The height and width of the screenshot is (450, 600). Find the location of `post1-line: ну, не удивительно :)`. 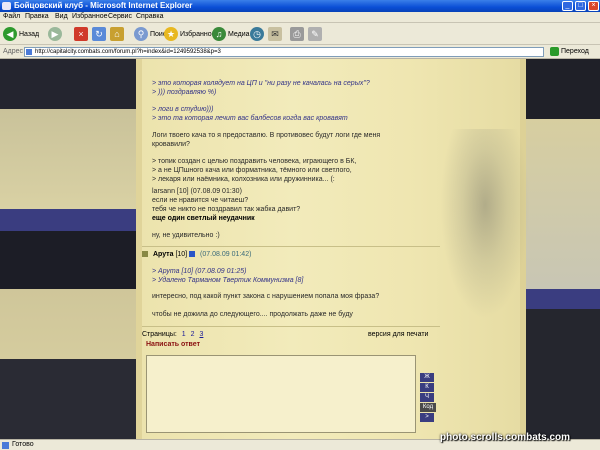

post1-line: ну, не удивительно :) is located at coordinates (186, 235).